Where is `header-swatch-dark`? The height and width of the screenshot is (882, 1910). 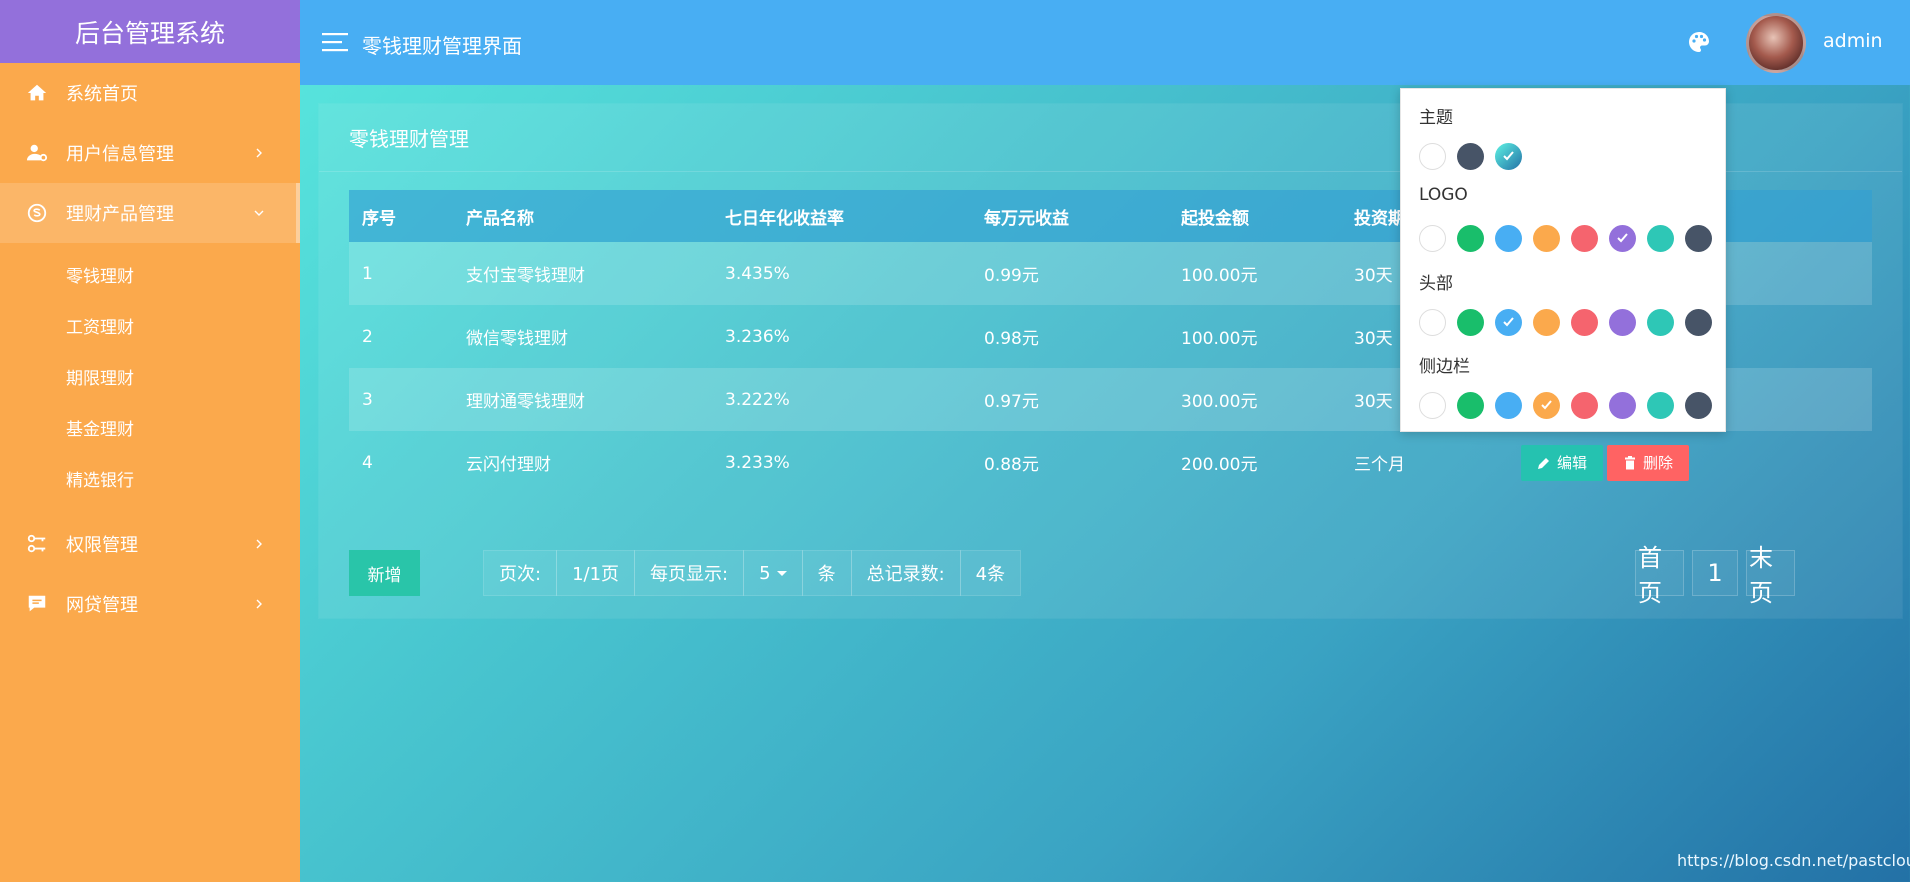
header-swatch-dark is located at coordinates (1698, 322).